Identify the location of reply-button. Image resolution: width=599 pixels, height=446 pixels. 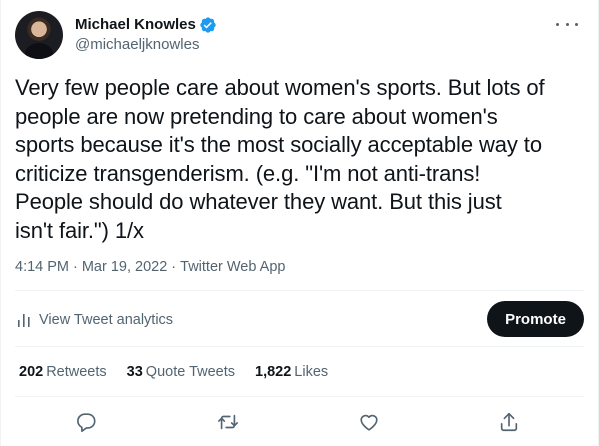
(86, 422).